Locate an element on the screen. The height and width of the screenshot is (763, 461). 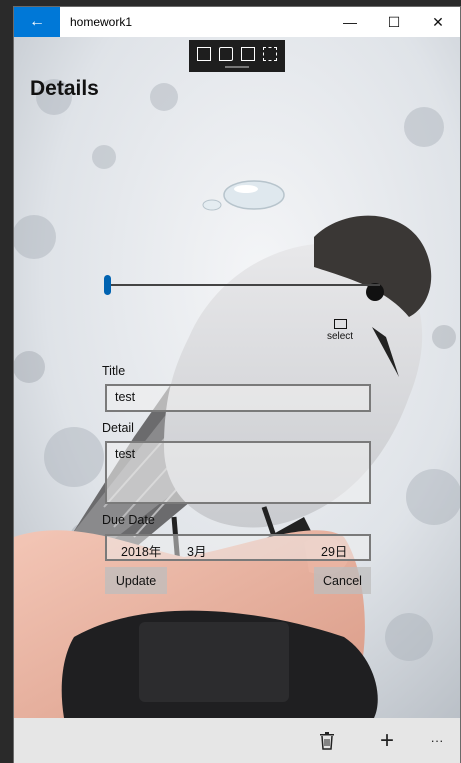
minimize-button: — is located at coordinates (350, 22).